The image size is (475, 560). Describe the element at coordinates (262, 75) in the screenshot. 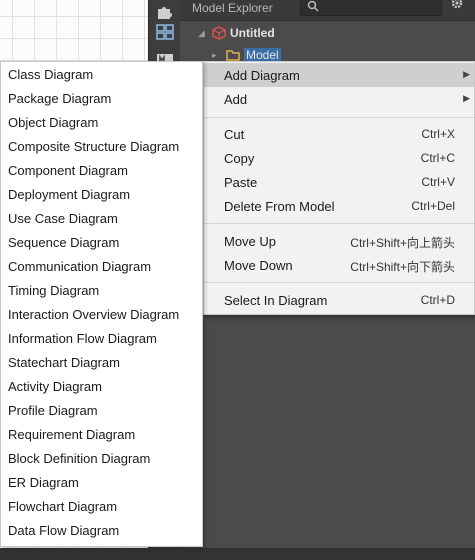

I see `menu-item-label: Add Diagram` at that location.